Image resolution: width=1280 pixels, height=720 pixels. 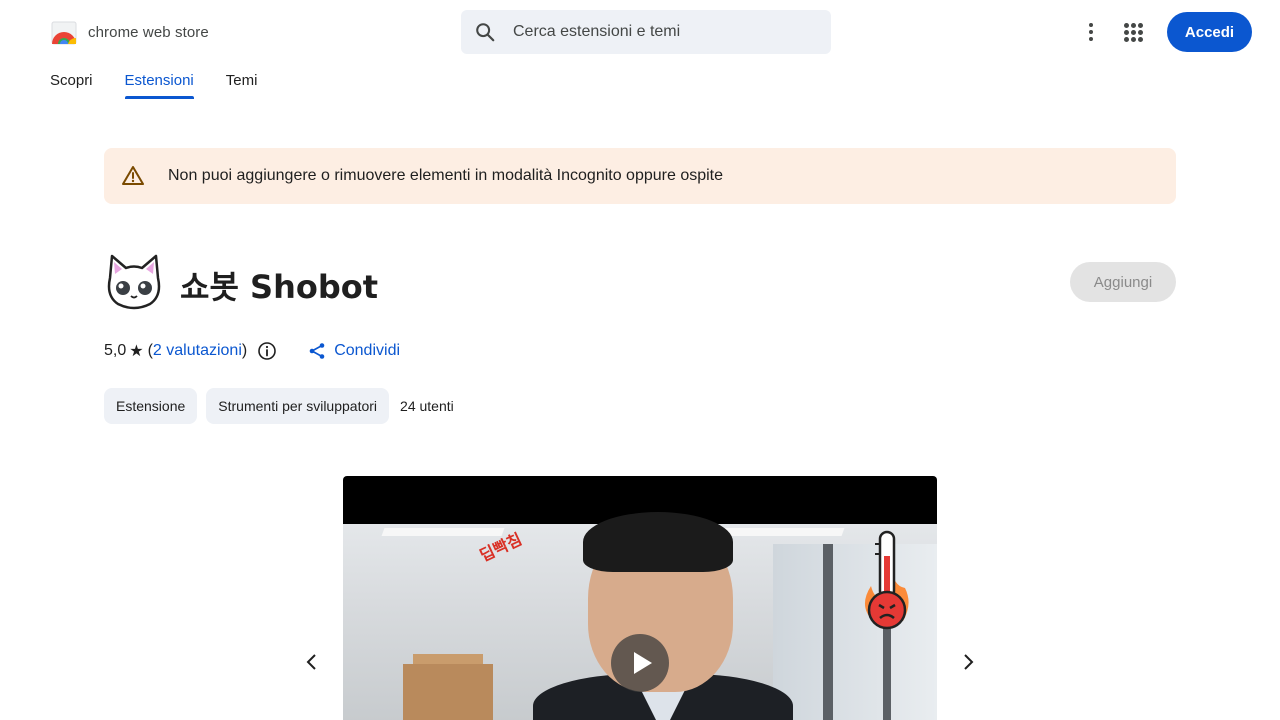 What do you see at coordinates (133, 175) in the screenshot?
I see `warning-icon` at bounding box center [133, 175].